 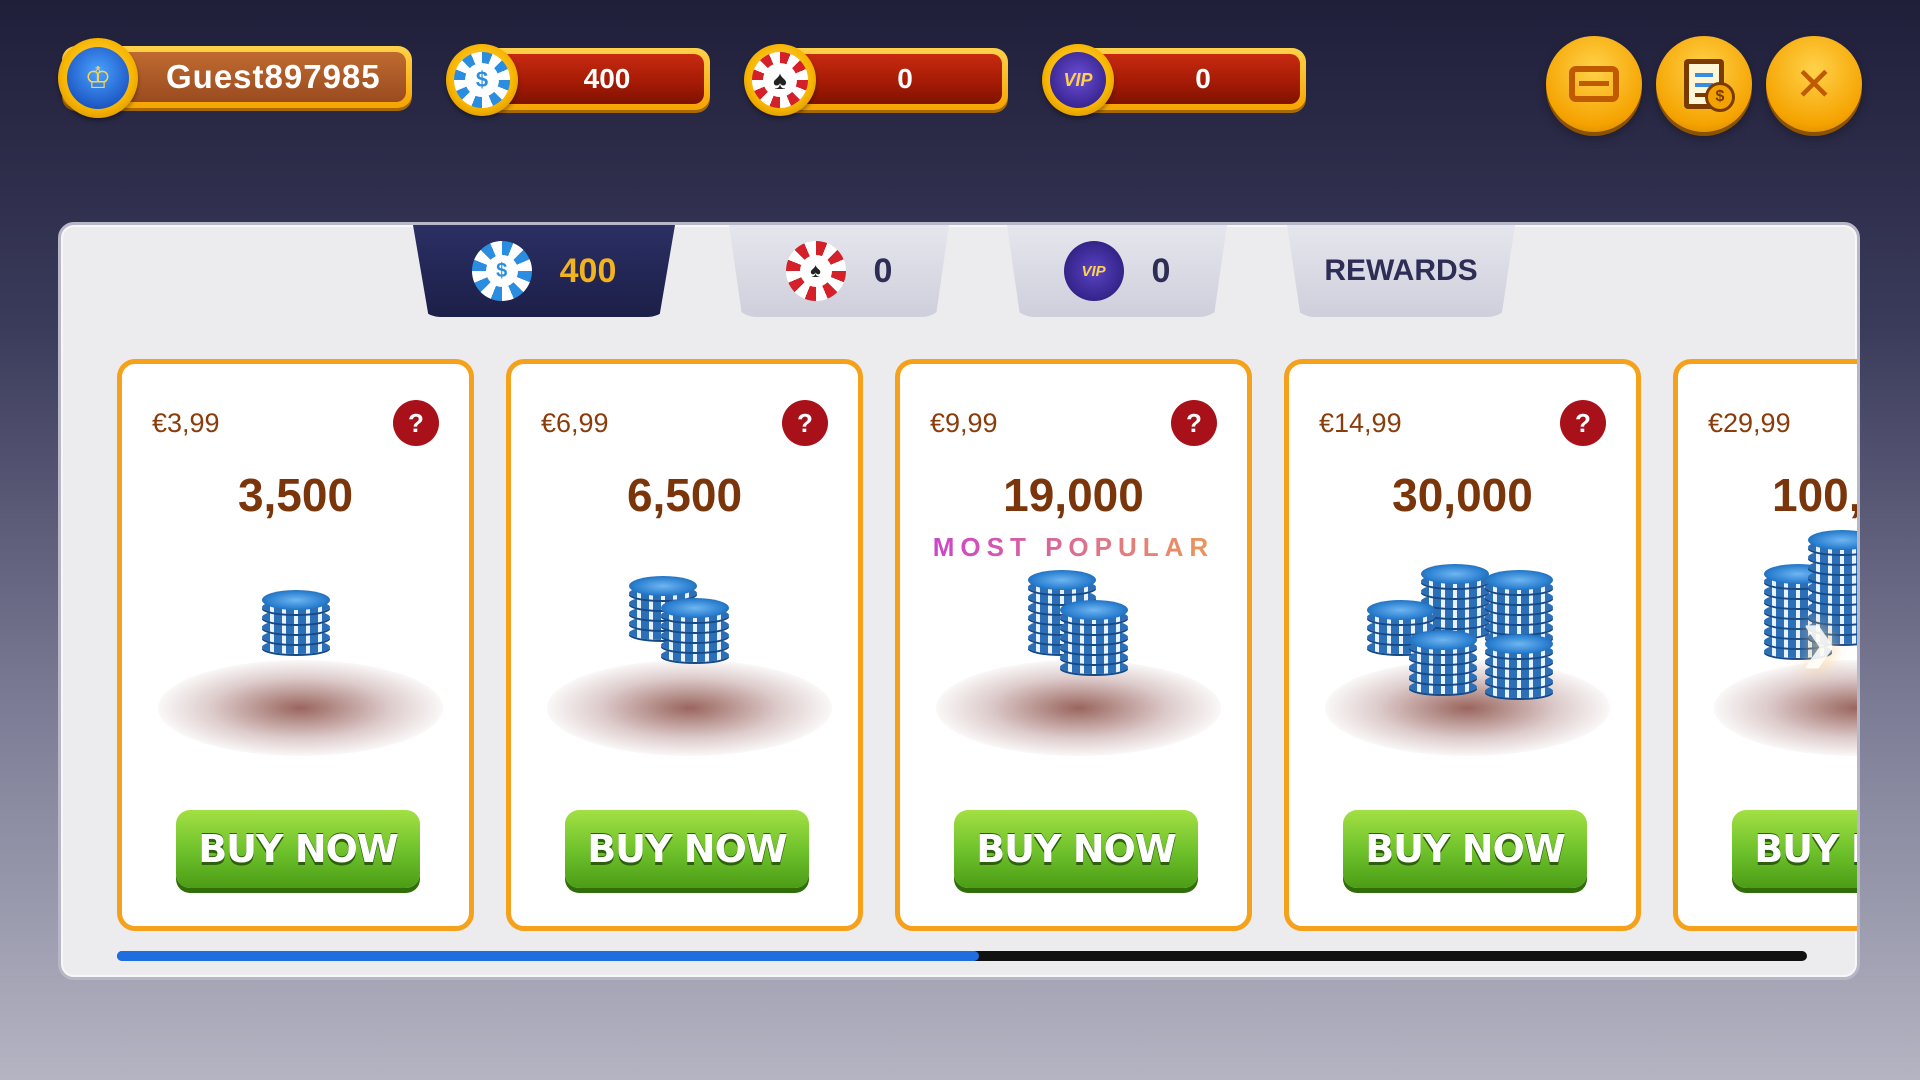 I want to click on scrollbar-thumb, so click(x=548, y=956).